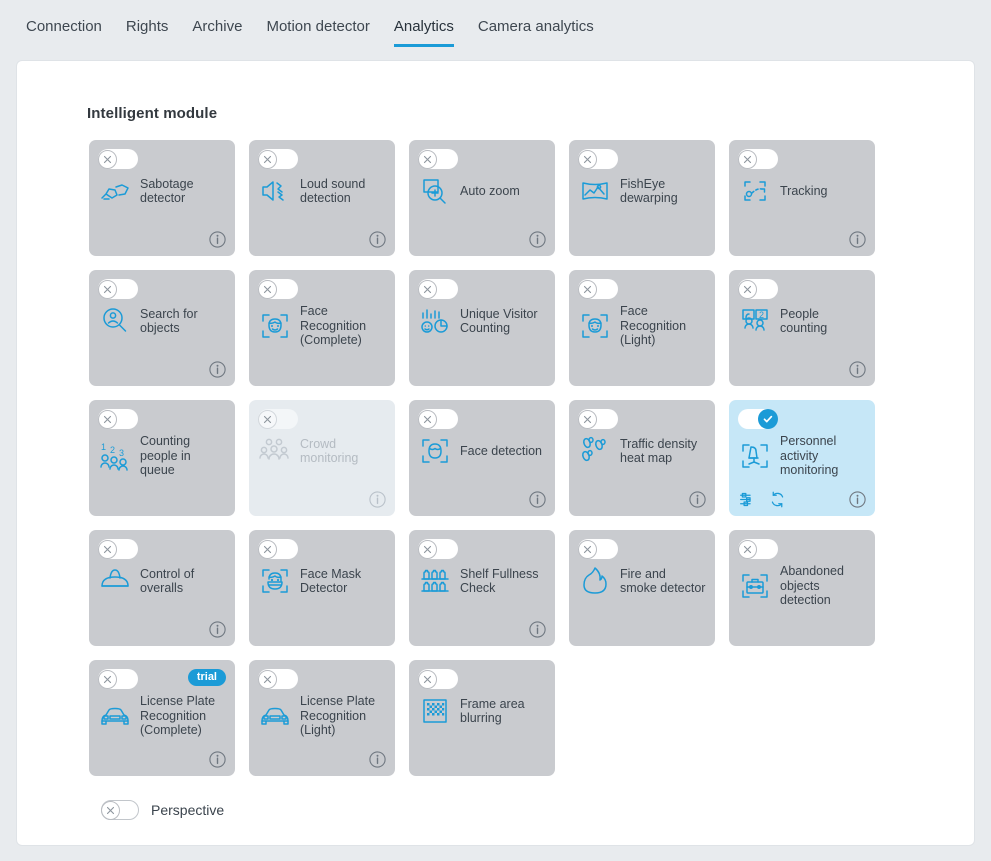 This screenshot has width=991, height=861. Describe the element at coordinates (162, 198) in the screenshot. I see `module-card: Sabotage detector` at that location.